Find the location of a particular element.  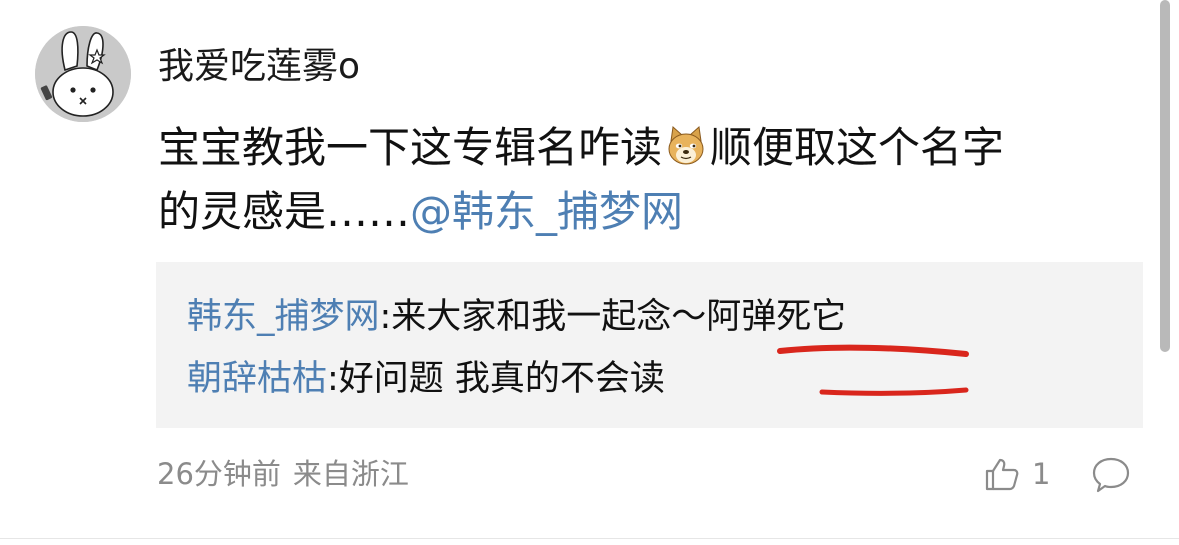

reply-text: :来大家和我一起念～阿弹死它 is located at coordinates (613, 317).